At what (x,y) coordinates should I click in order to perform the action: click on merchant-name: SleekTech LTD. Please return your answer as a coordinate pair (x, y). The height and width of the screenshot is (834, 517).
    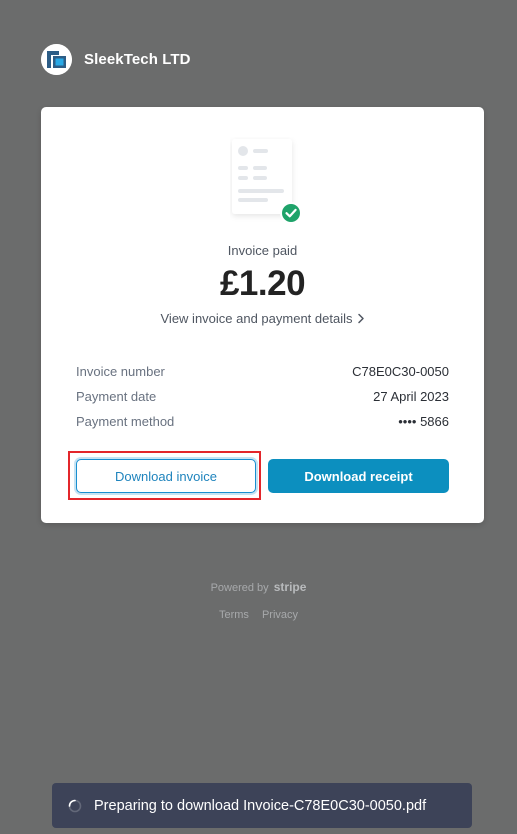
    Looking at the image, I should click on (137, 59).